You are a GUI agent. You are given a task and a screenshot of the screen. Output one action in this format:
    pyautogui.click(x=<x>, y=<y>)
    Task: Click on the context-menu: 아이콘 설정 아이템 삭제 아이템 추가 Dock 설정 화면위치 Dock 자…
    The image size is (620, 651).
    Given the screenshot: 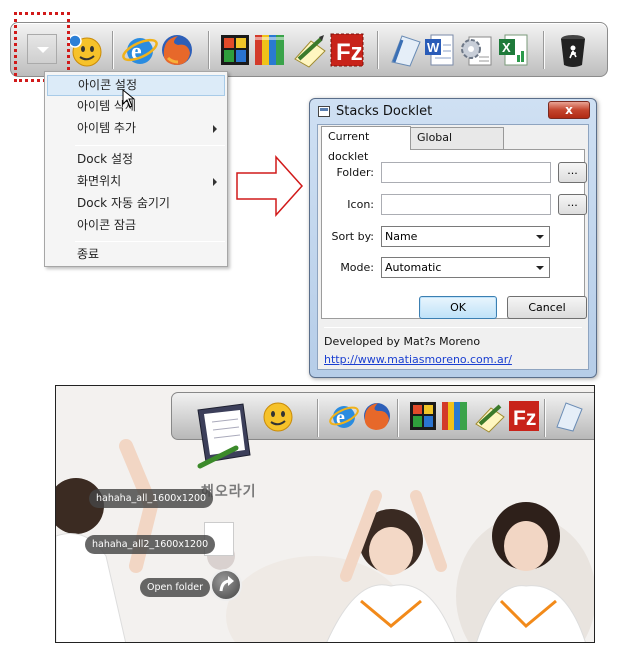 What is the action you would take?
    pyautogui.click(x=136, y=169)
    